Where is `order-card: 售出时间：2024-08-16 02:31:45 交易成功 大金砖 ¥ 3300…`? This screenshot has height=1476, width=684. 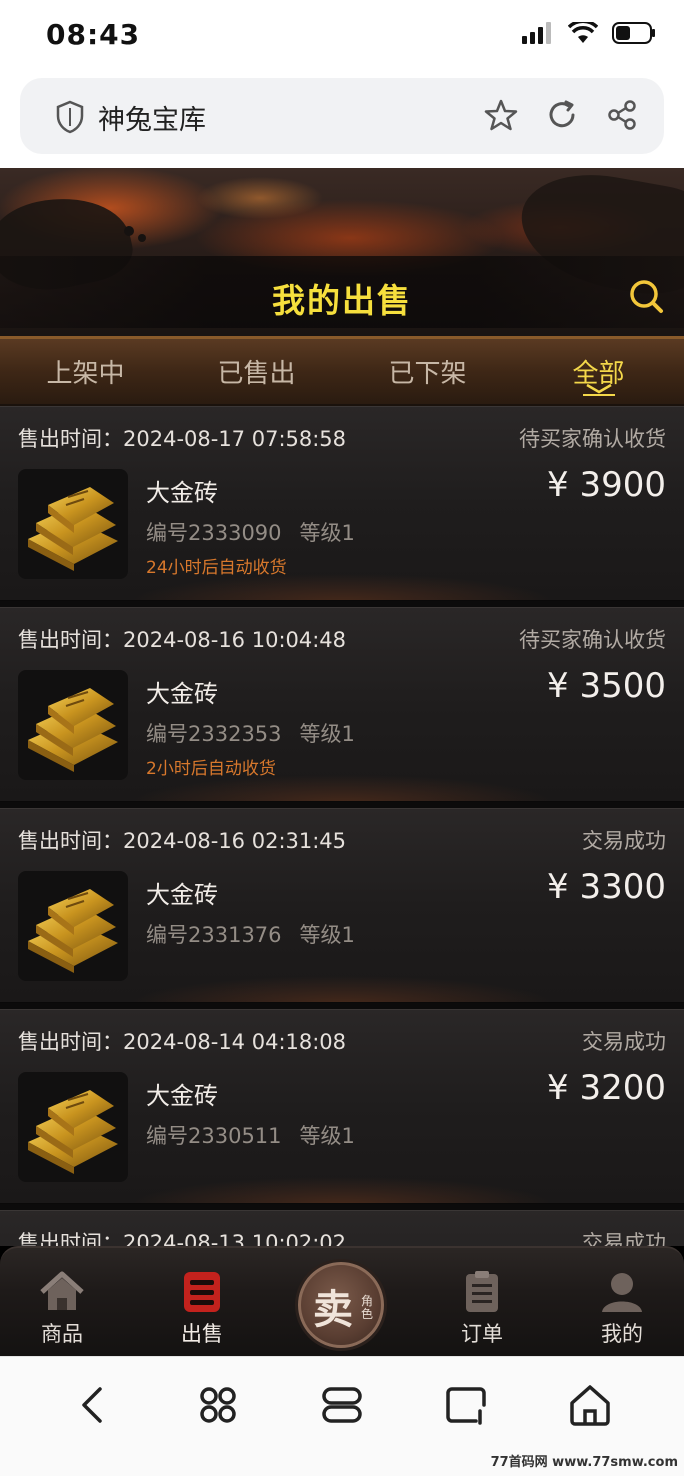 order-card: 售出时间：2024-08-16 02:31:45 交易成功 大金砖 ¥ 3300… is located at coordinates (342, 905).